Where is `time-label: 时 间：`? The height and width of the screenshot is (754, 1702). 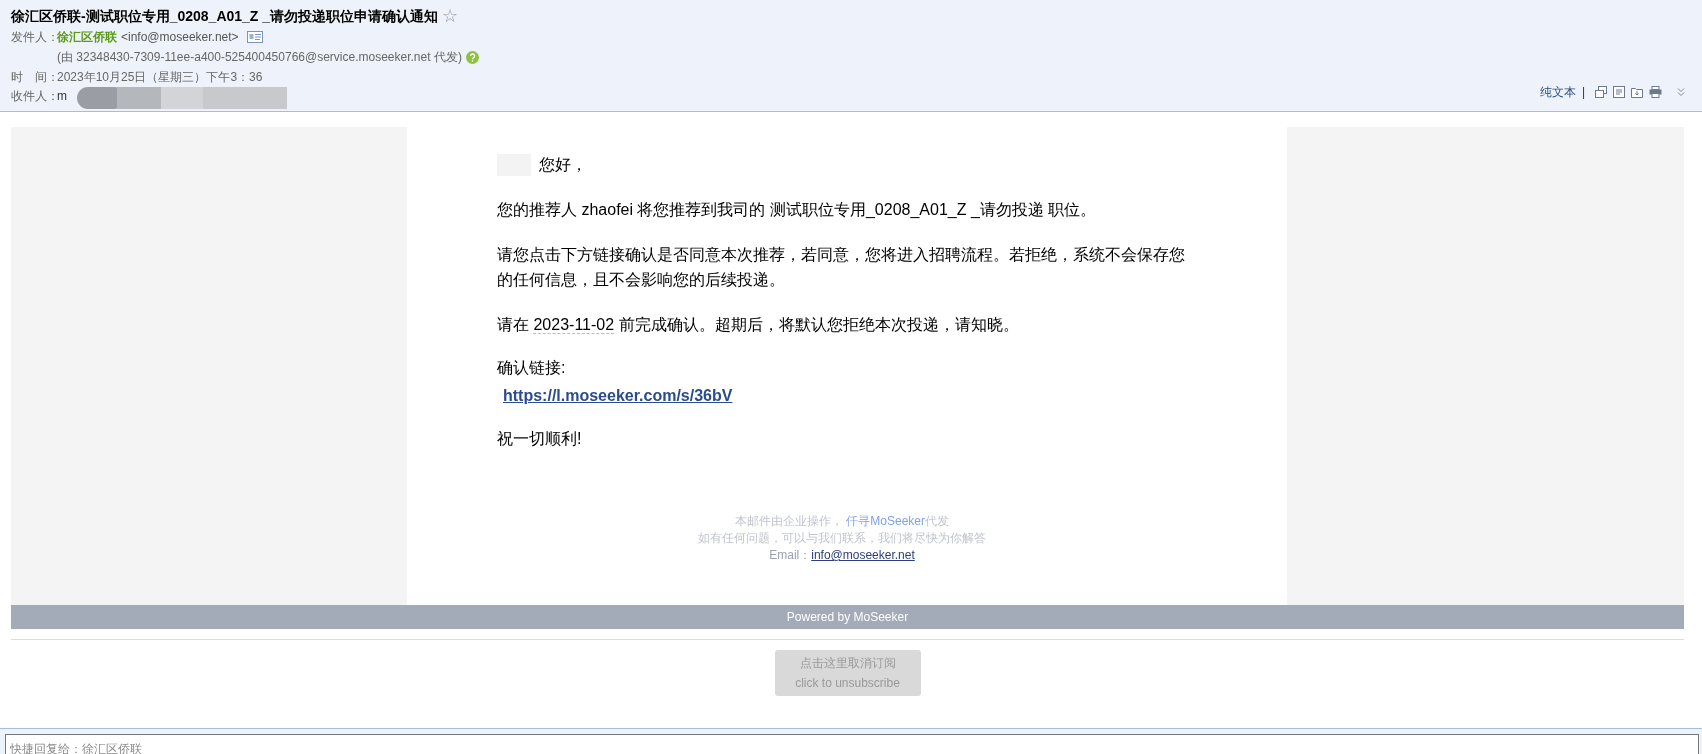
time-label: 时 间： is located at coordinates (34, 77).